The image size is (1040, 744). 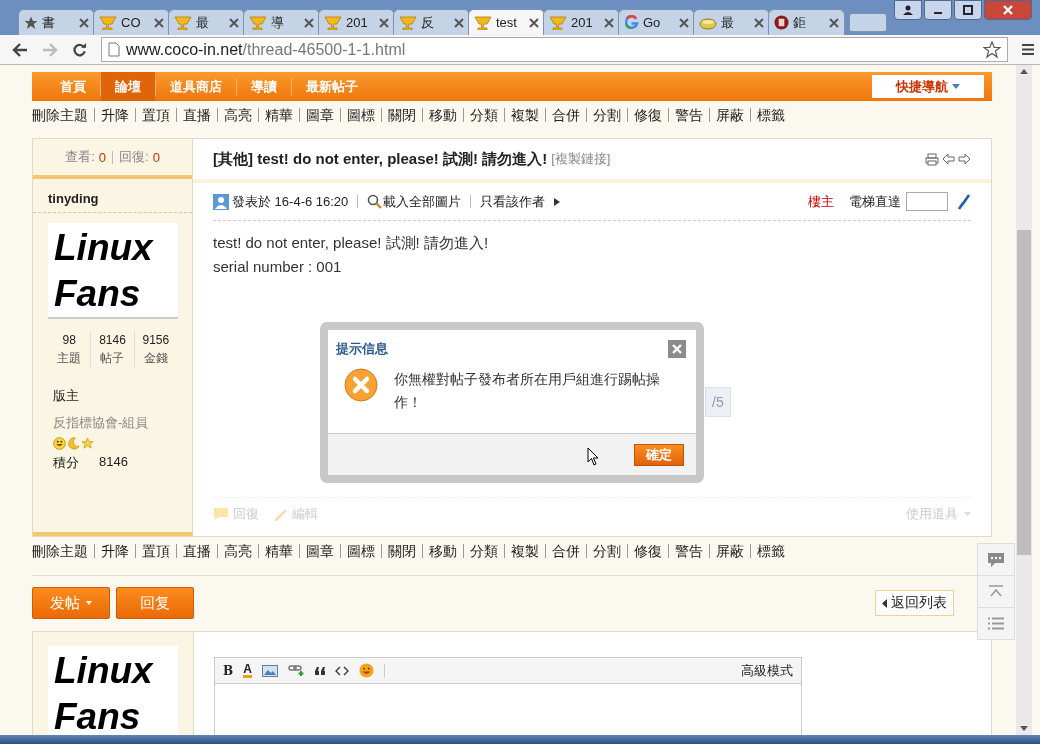 What do you see at coordinates (113, 271) in the screenshot?
I see `avatar-logo: Linux Fans` at bounding box center [113, 271].